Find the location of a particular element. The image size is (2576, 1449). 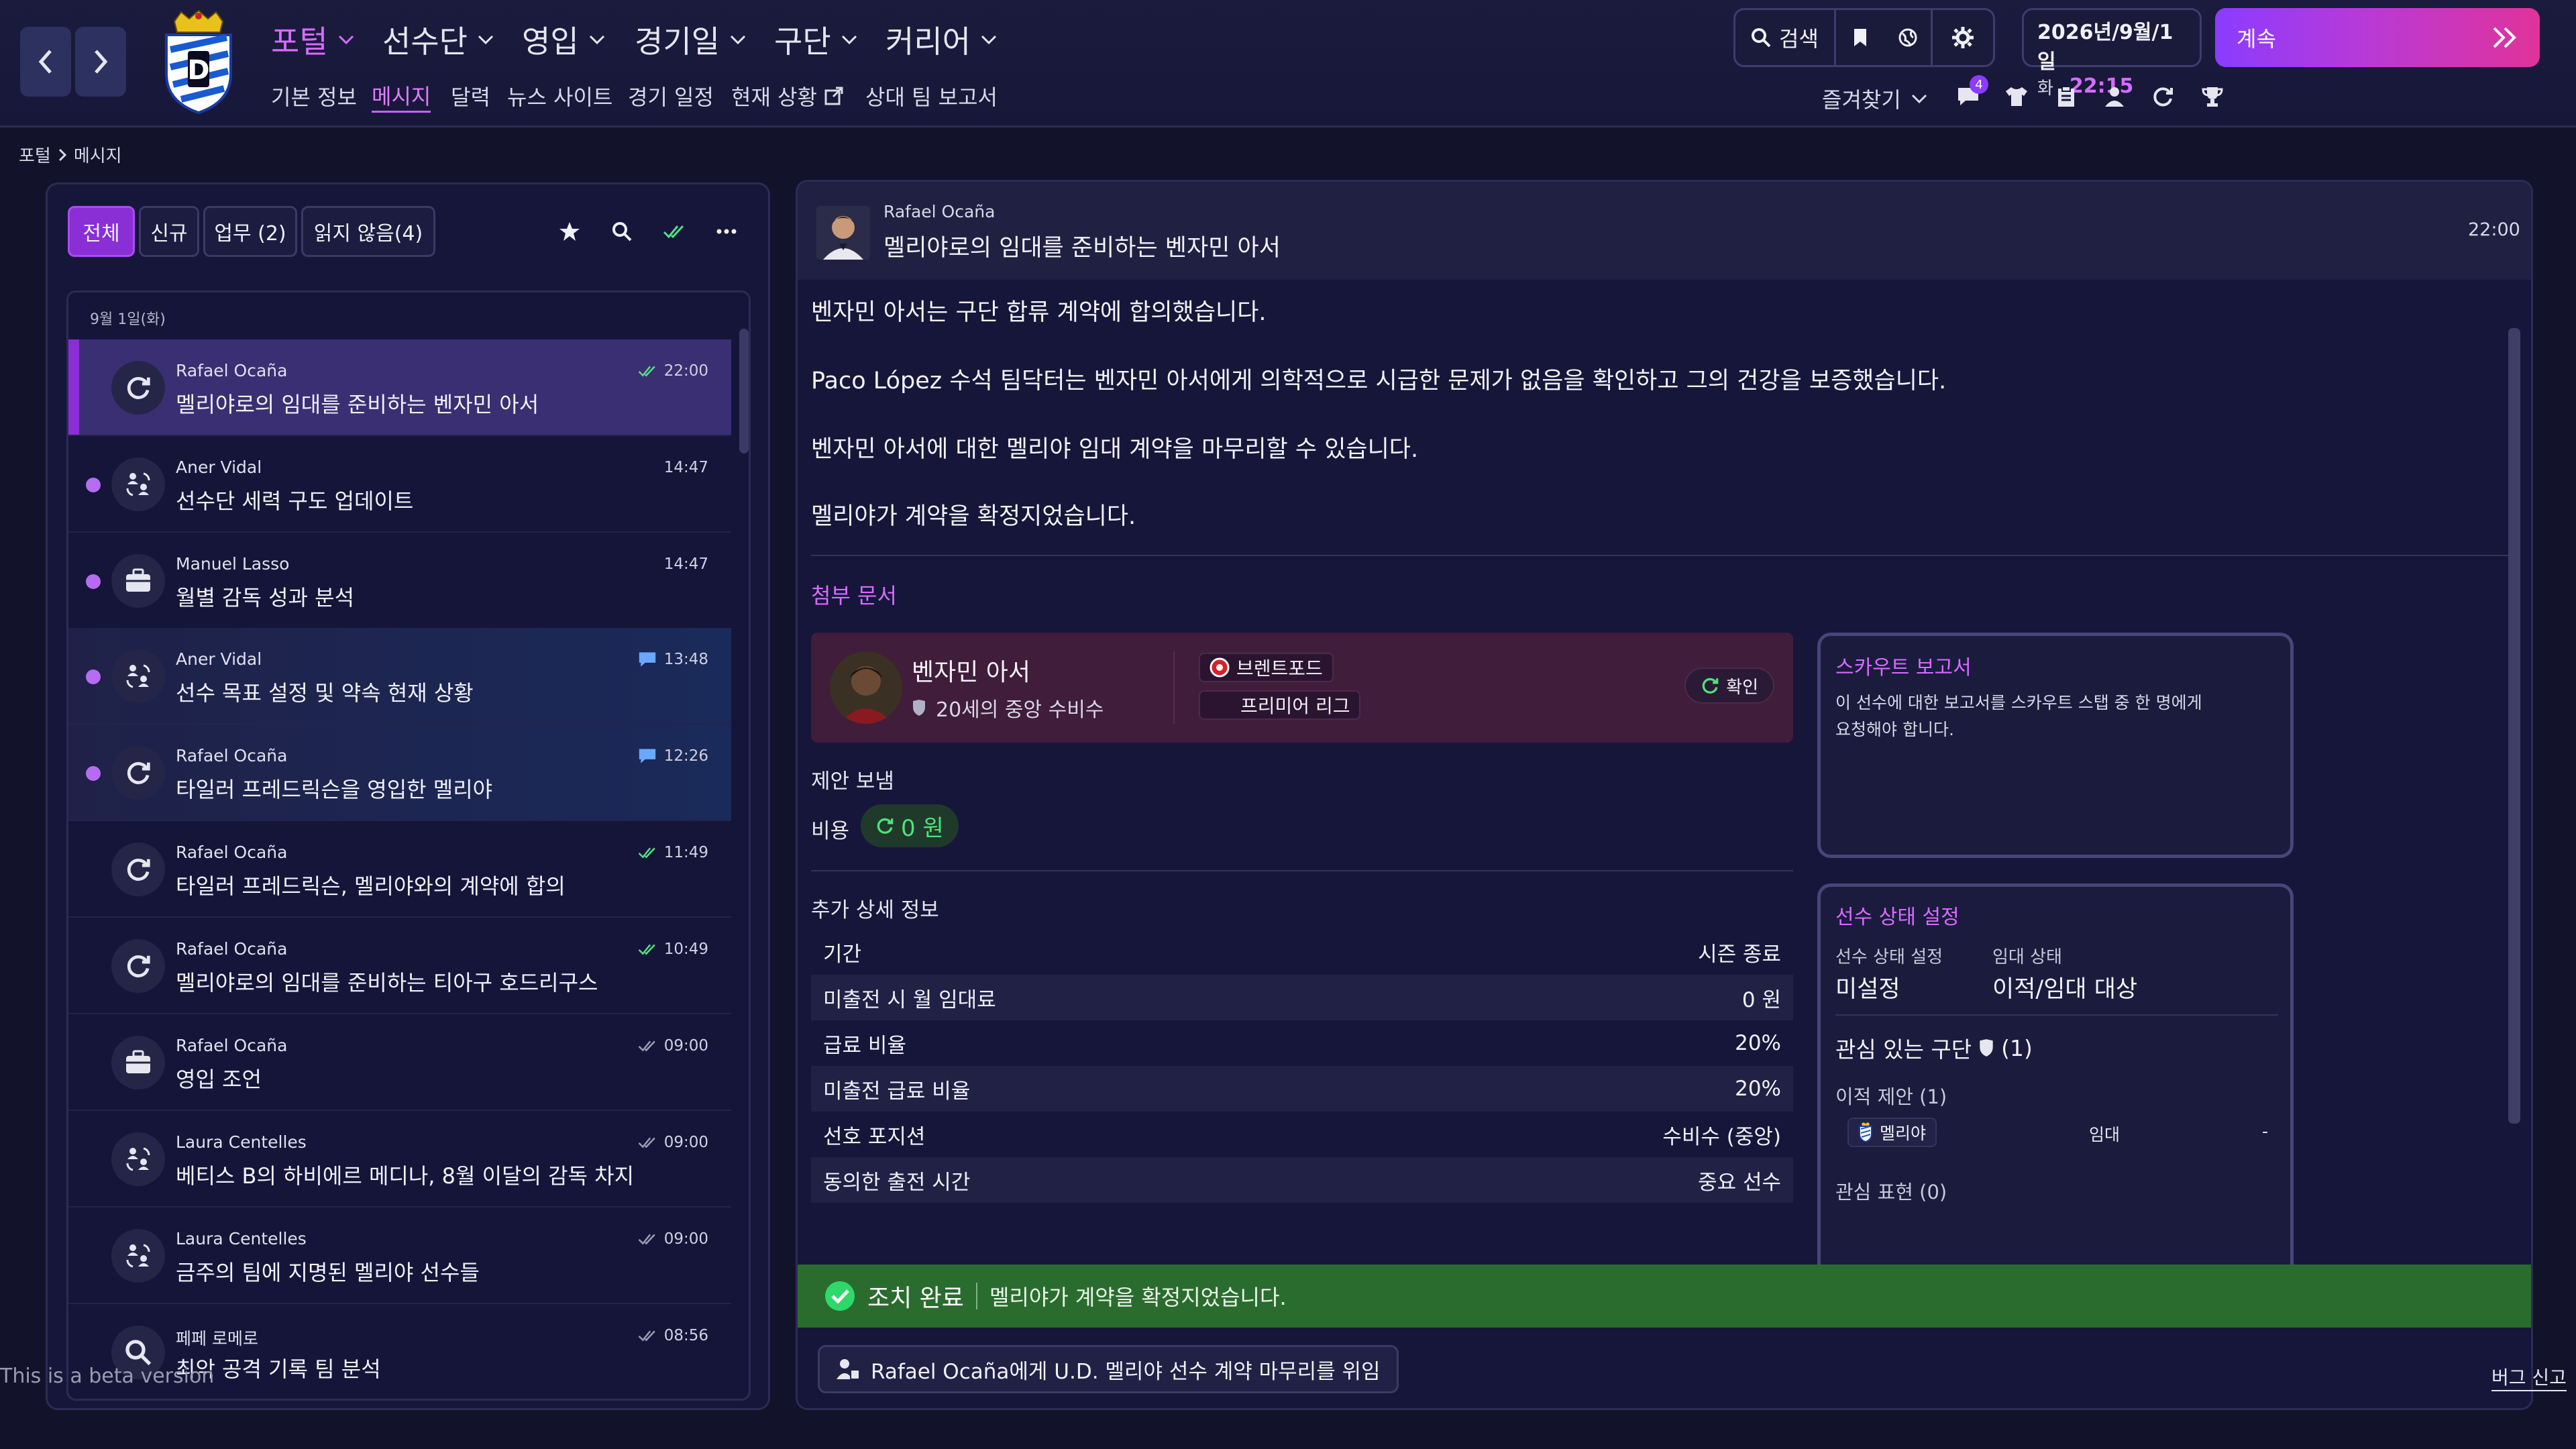

subnav-fixtures: 경기 일정 is located at coordinates (671, 96).